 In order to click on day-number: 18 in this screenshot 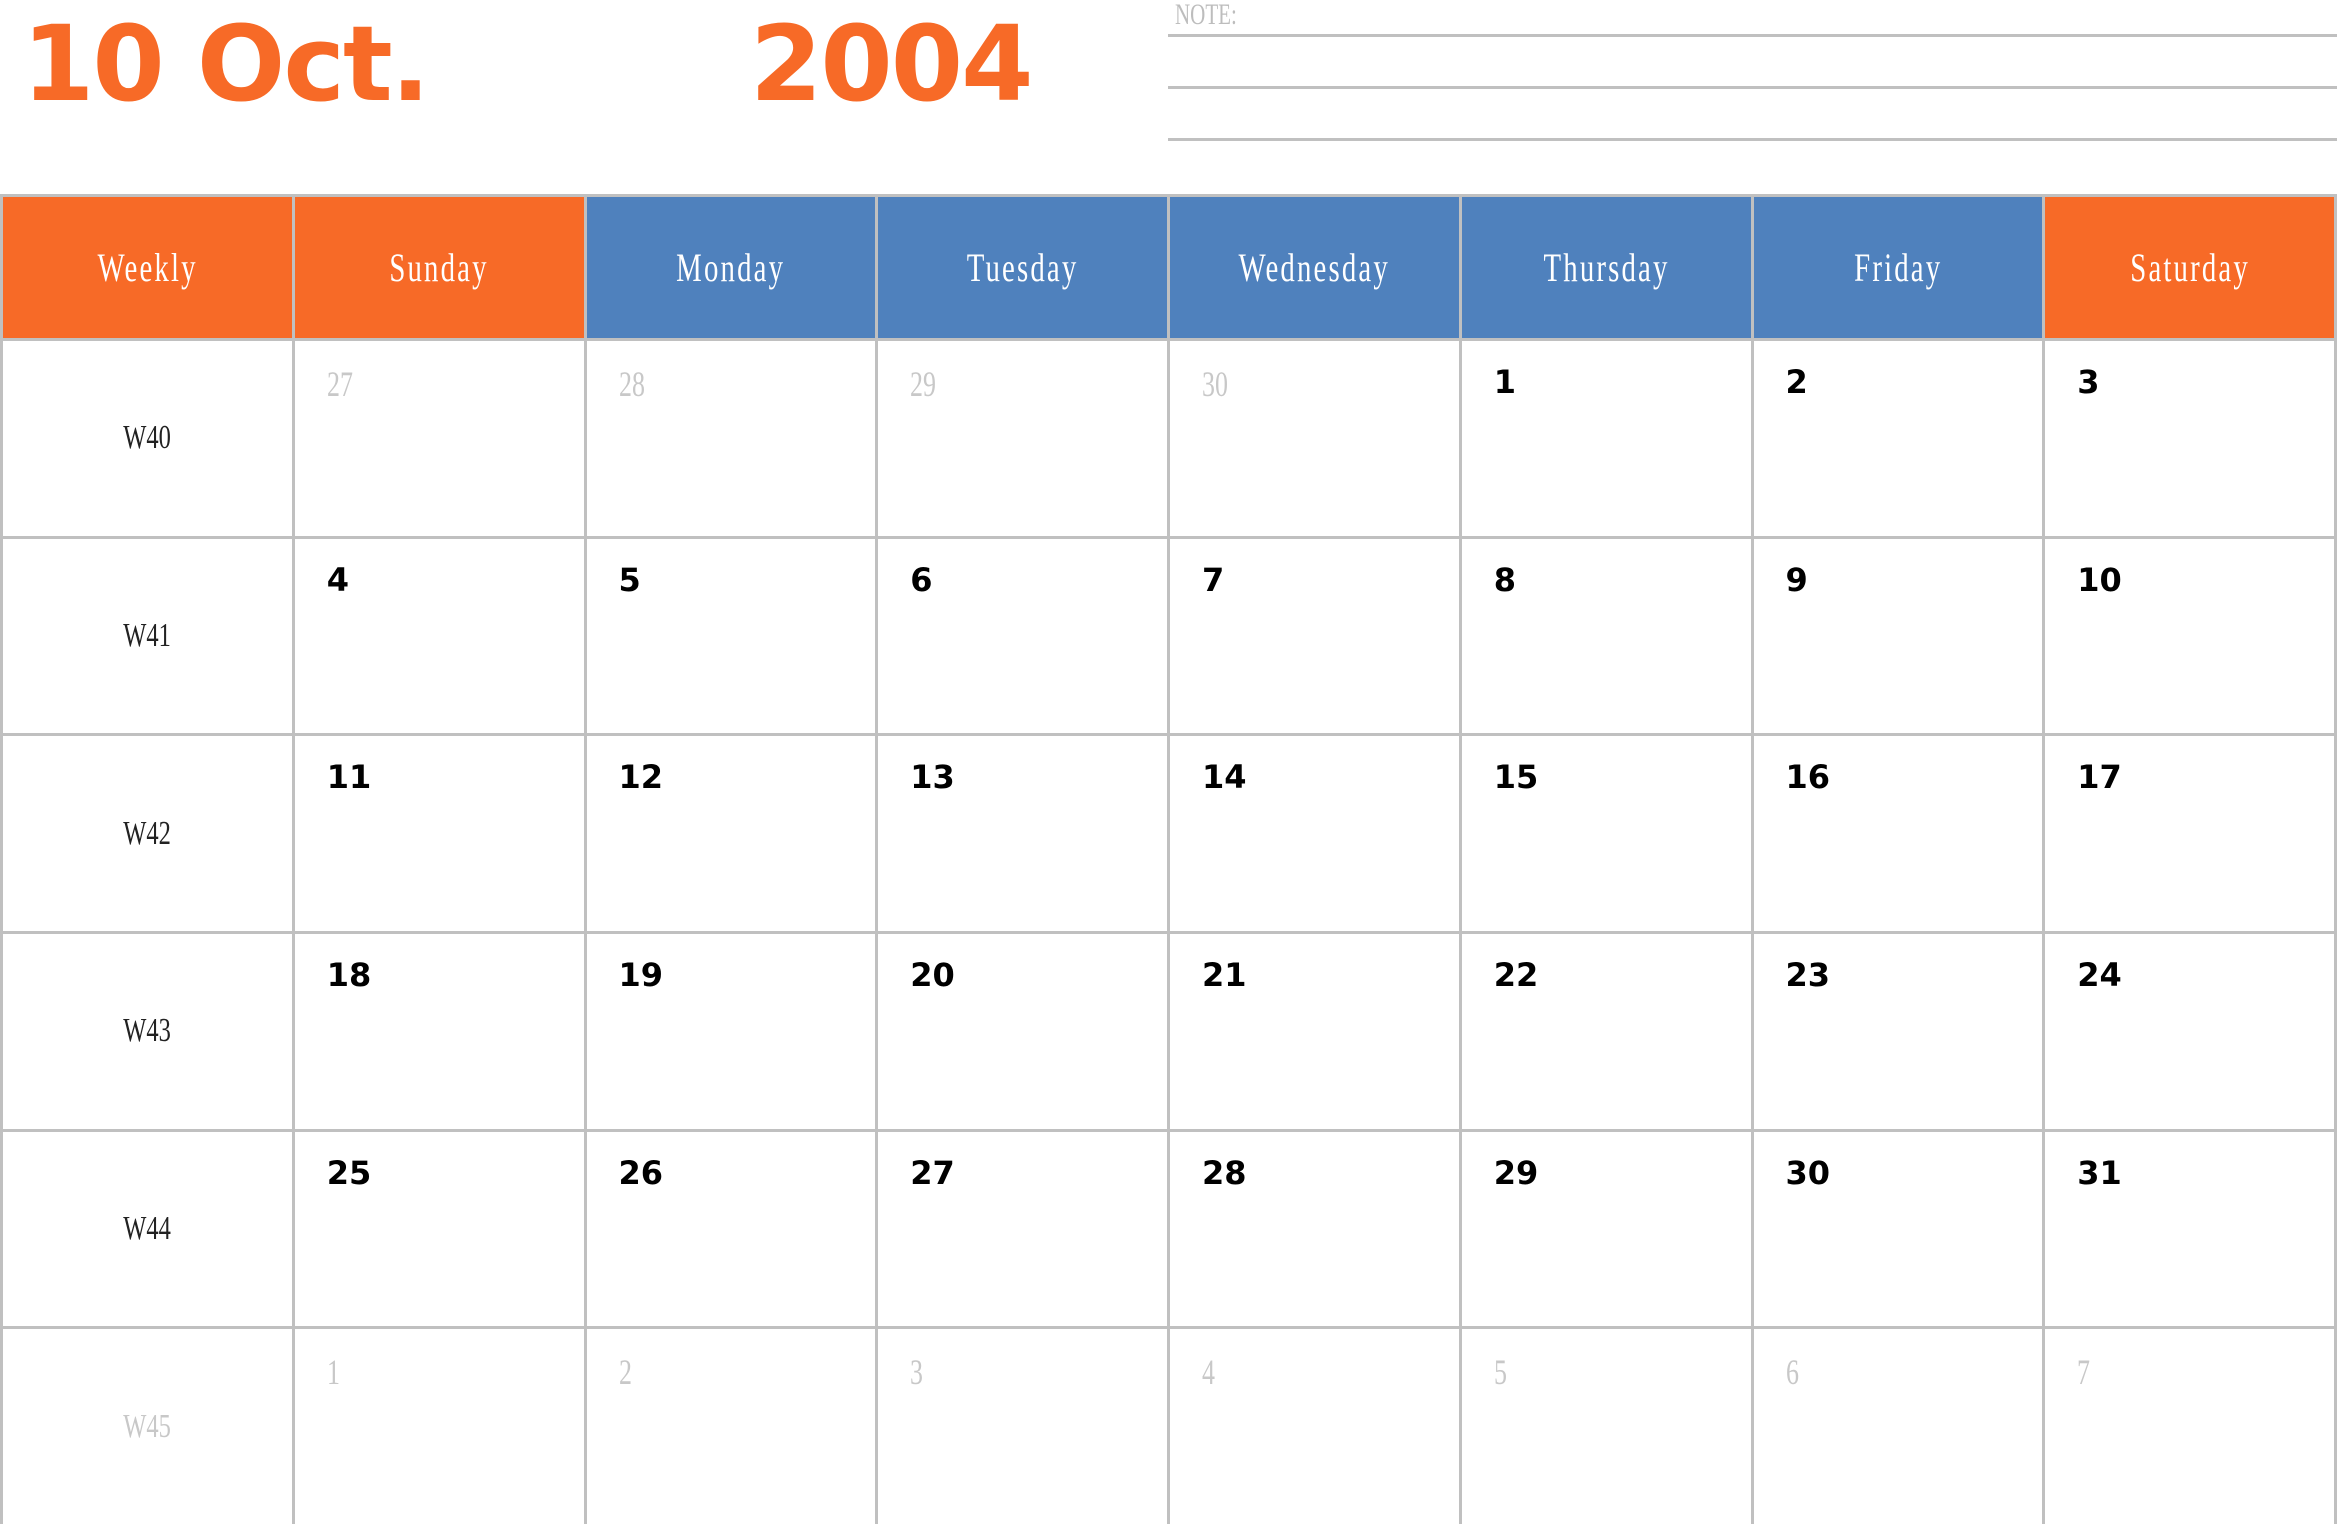, I will do `click(349, 975)`.